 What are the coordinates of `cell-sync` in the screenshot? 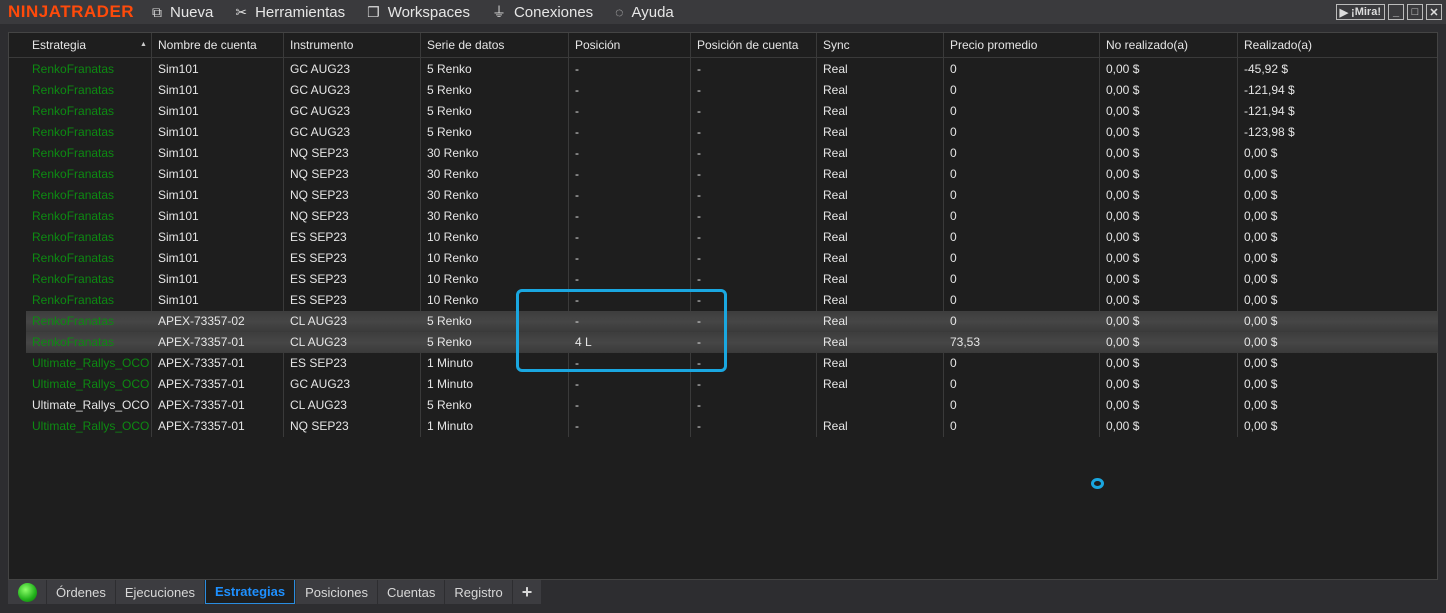 It's located at (880, 405).